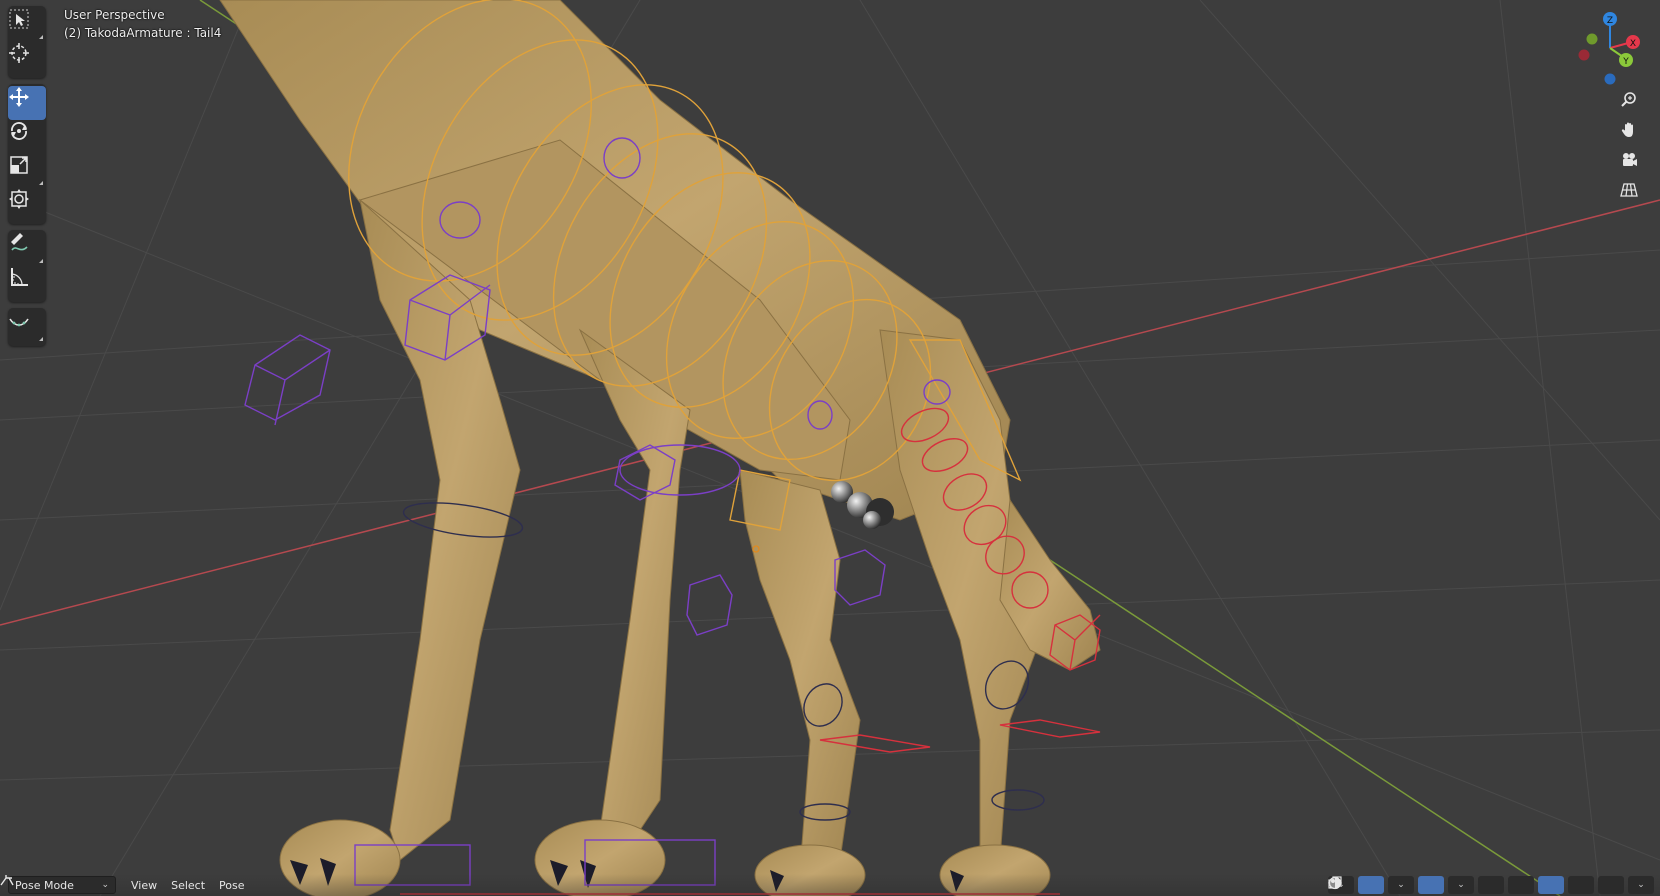  Describe the element at coordinates (1630, 159) in the screenshot. I see `camera-icon` at that location.